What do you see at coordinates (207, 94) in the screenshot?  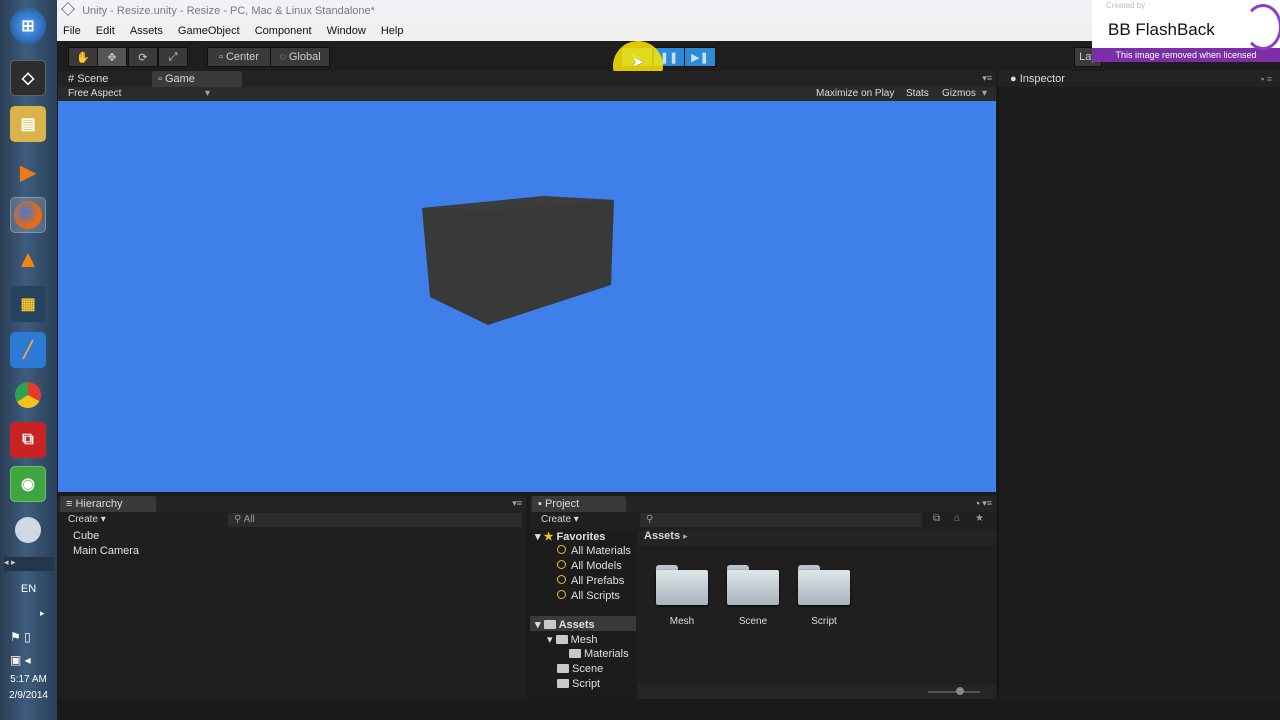 I see `aspect-chevron-icon: ▾` at bounding box center [207, 94].